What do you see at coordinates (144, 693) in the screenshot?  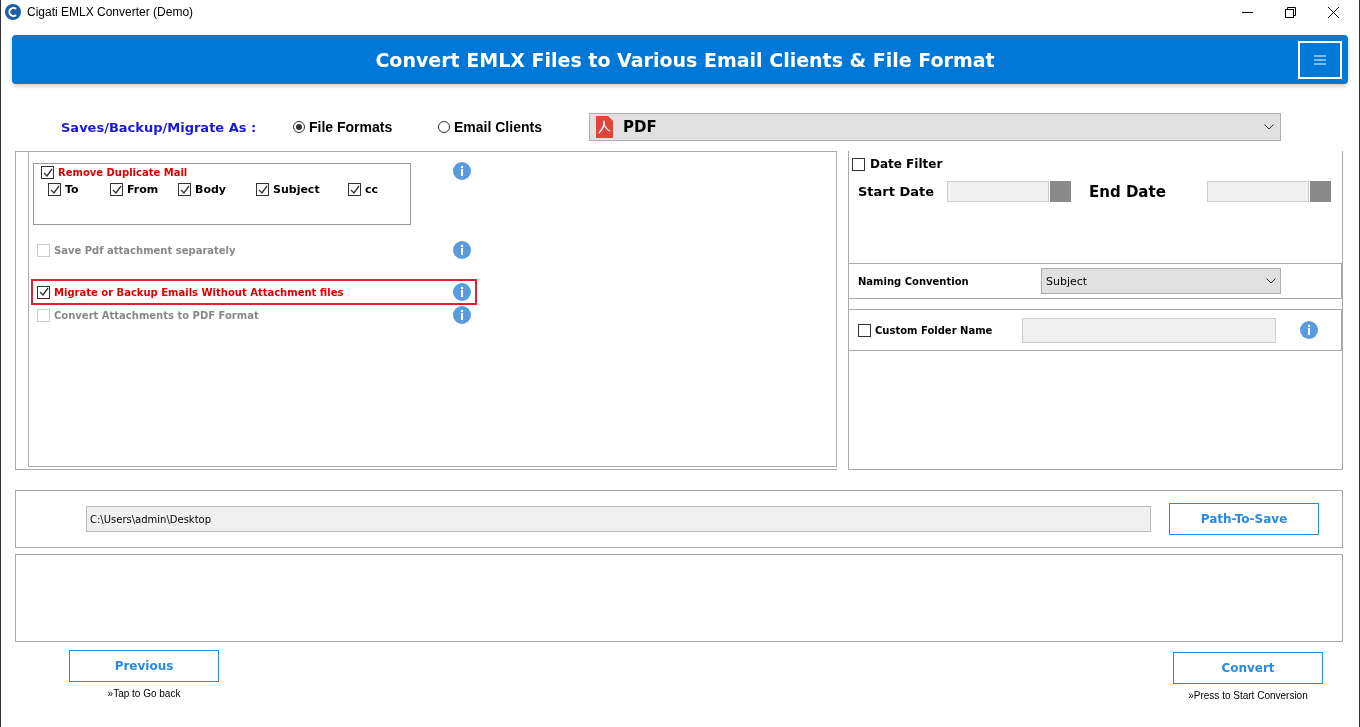 I see `previous-hint: »Tap to Go back` at bounding box center [144, 693].